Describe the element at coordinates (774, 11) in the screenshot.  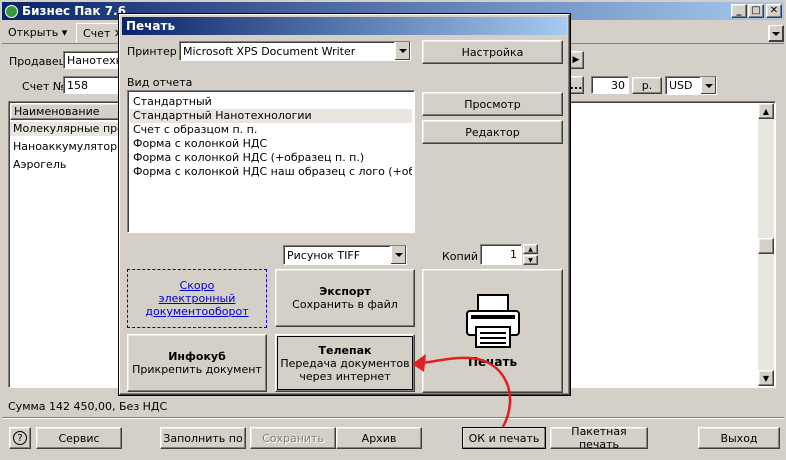
I see `close-button: ✕` at that location.